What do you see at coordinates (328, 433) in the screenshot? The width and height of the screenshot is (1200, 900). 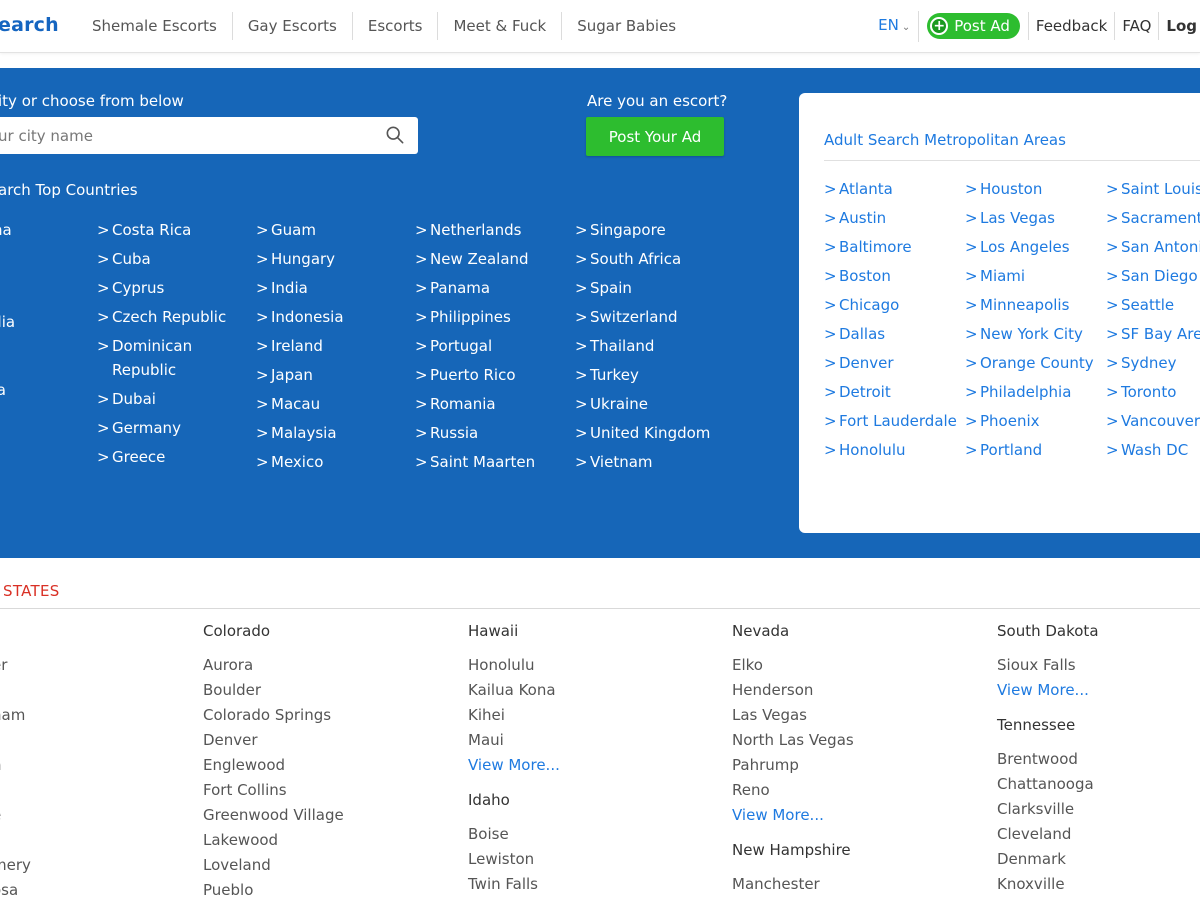 I see `country-link: > Malaysia` at bounding box center [328, 433].